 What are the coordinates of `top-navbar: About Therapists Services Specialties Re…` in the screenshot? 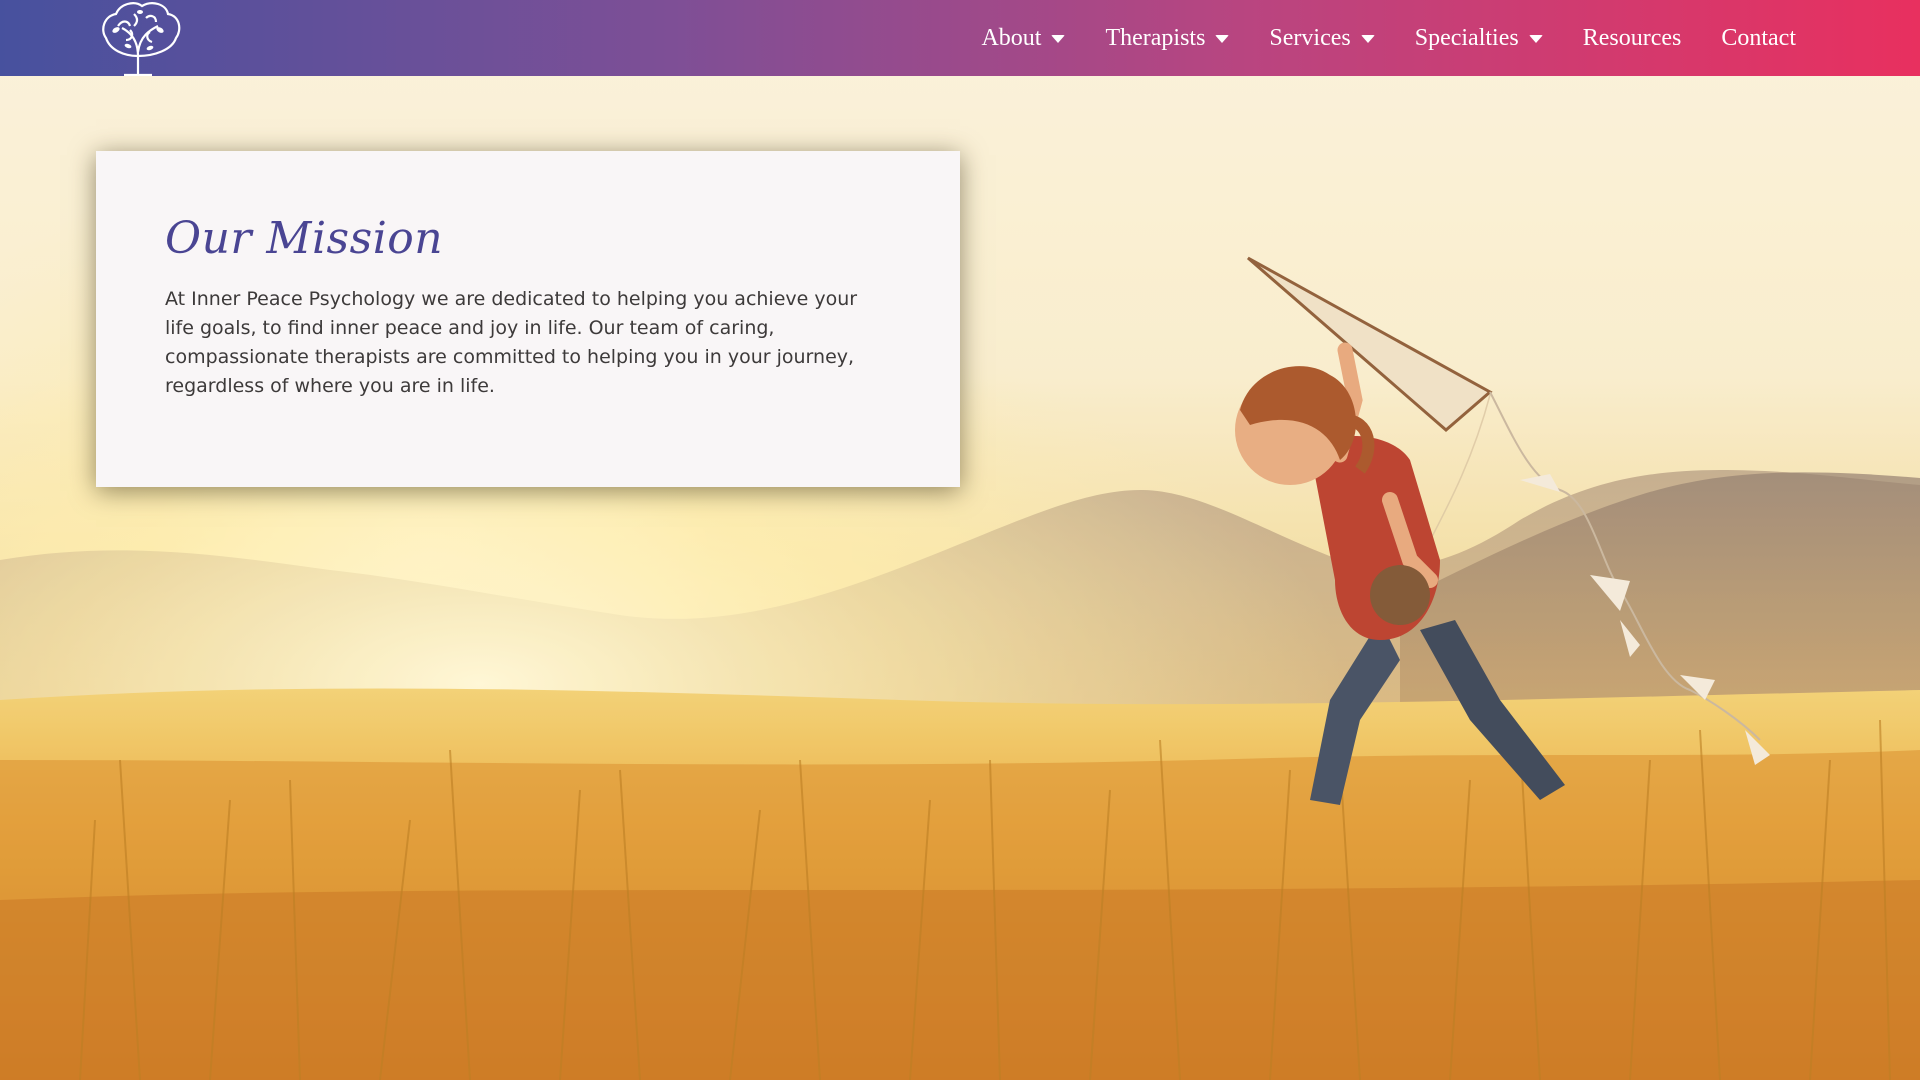 It's located at (960, 38).